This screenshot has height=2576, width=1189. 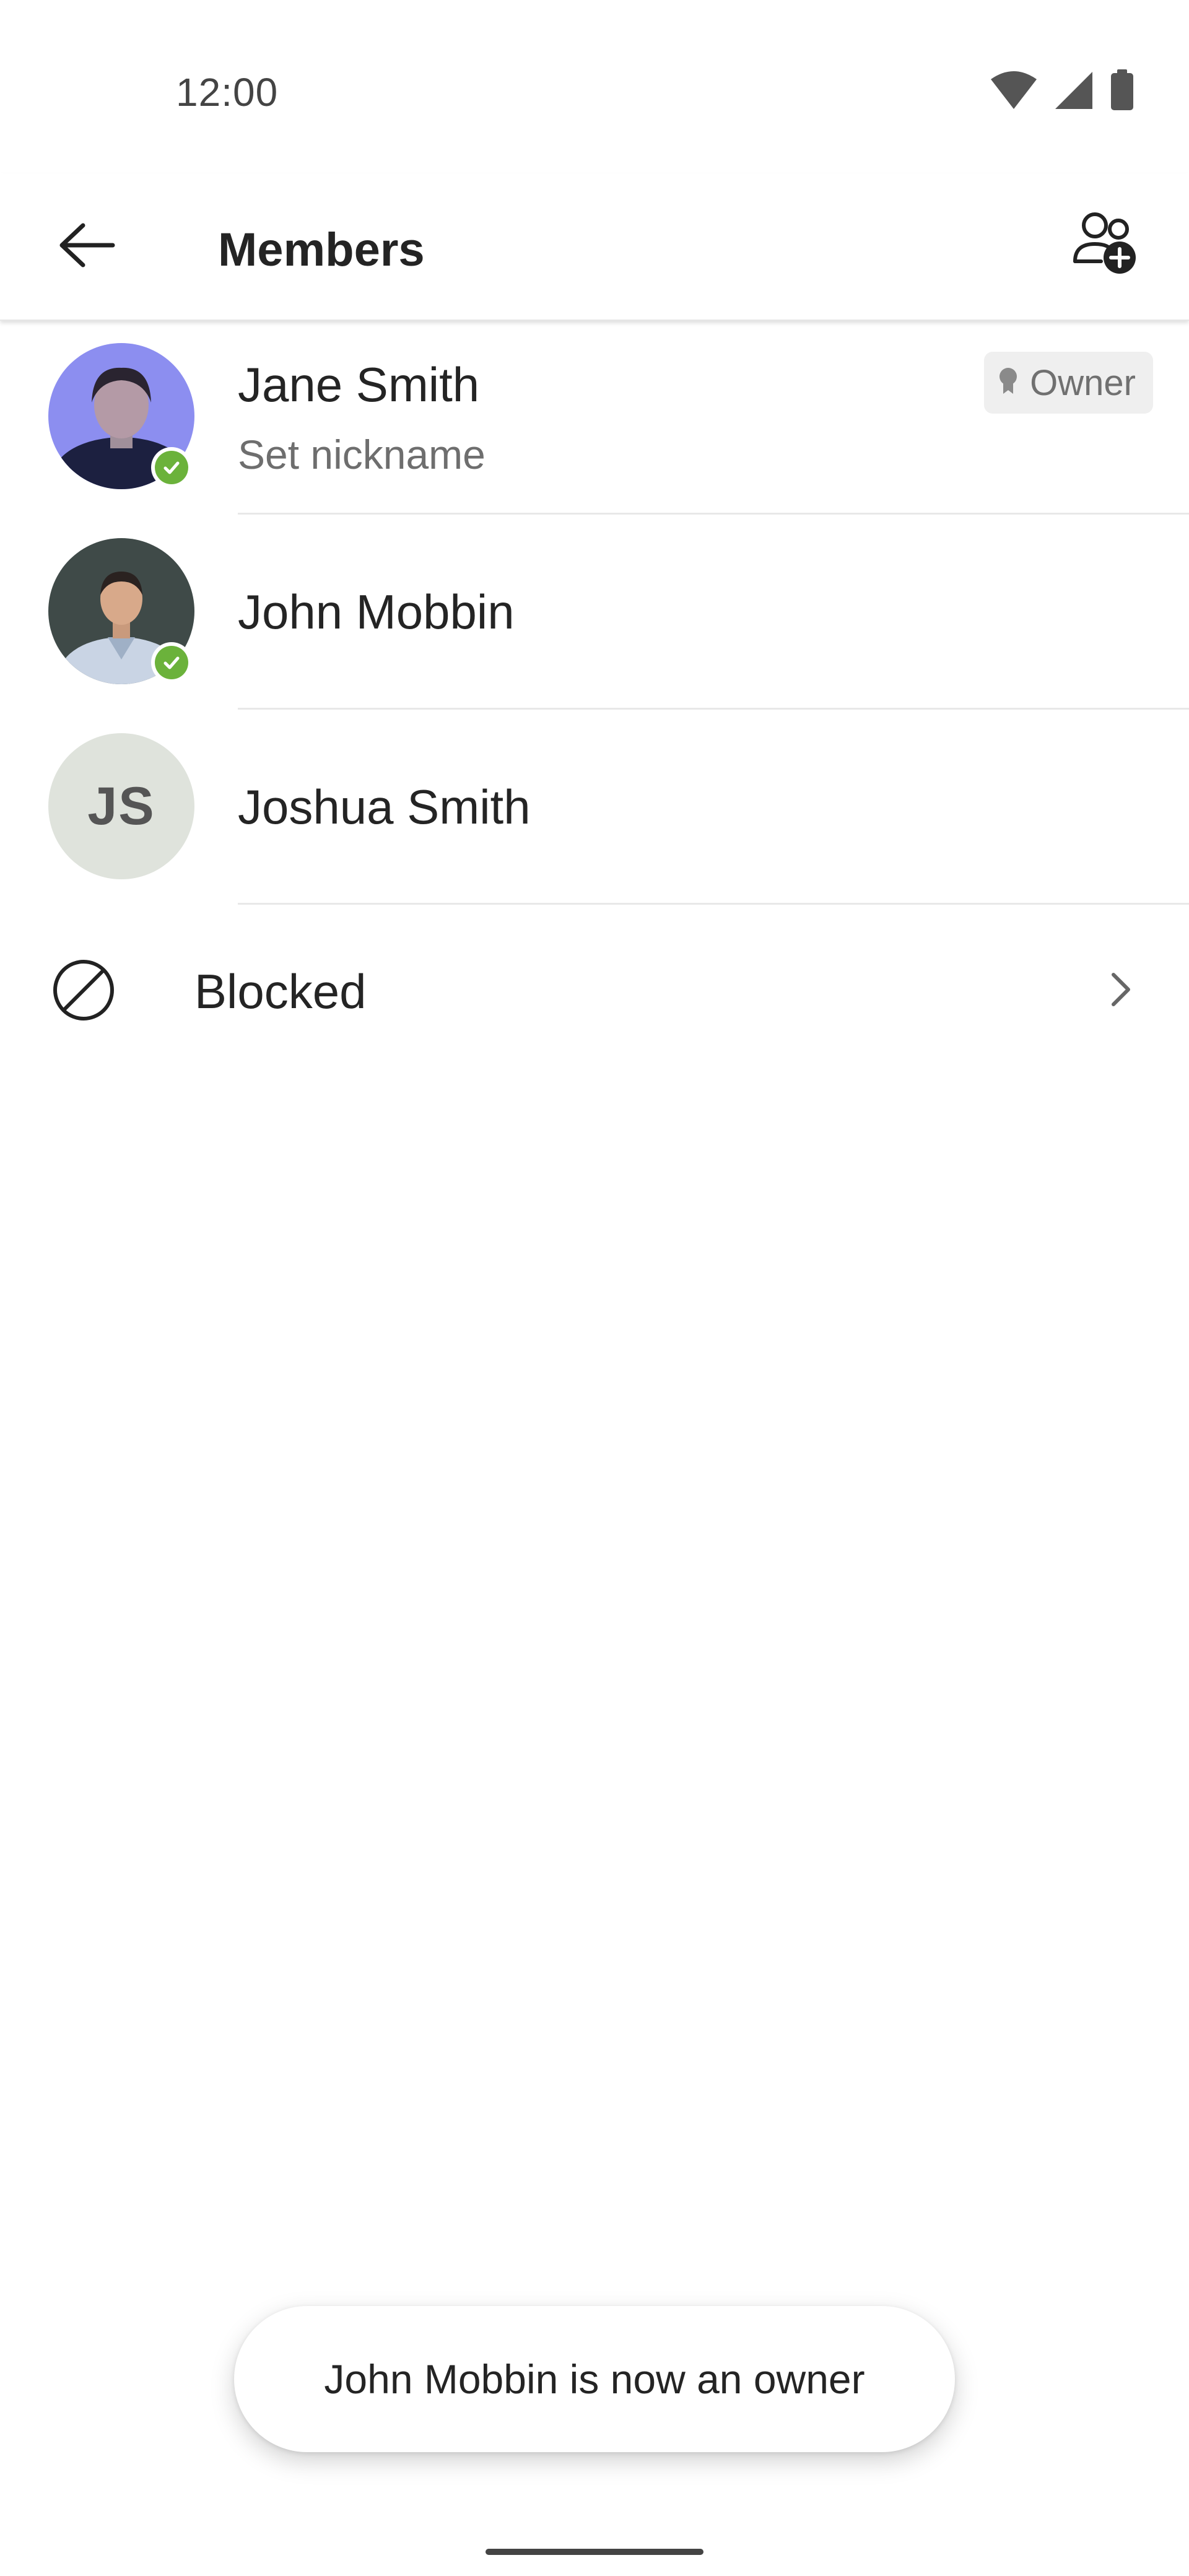 What do you see at coordinates (121, 806) in the screenshot?
I see `avatar: JS` at bounding box center [121, 806].